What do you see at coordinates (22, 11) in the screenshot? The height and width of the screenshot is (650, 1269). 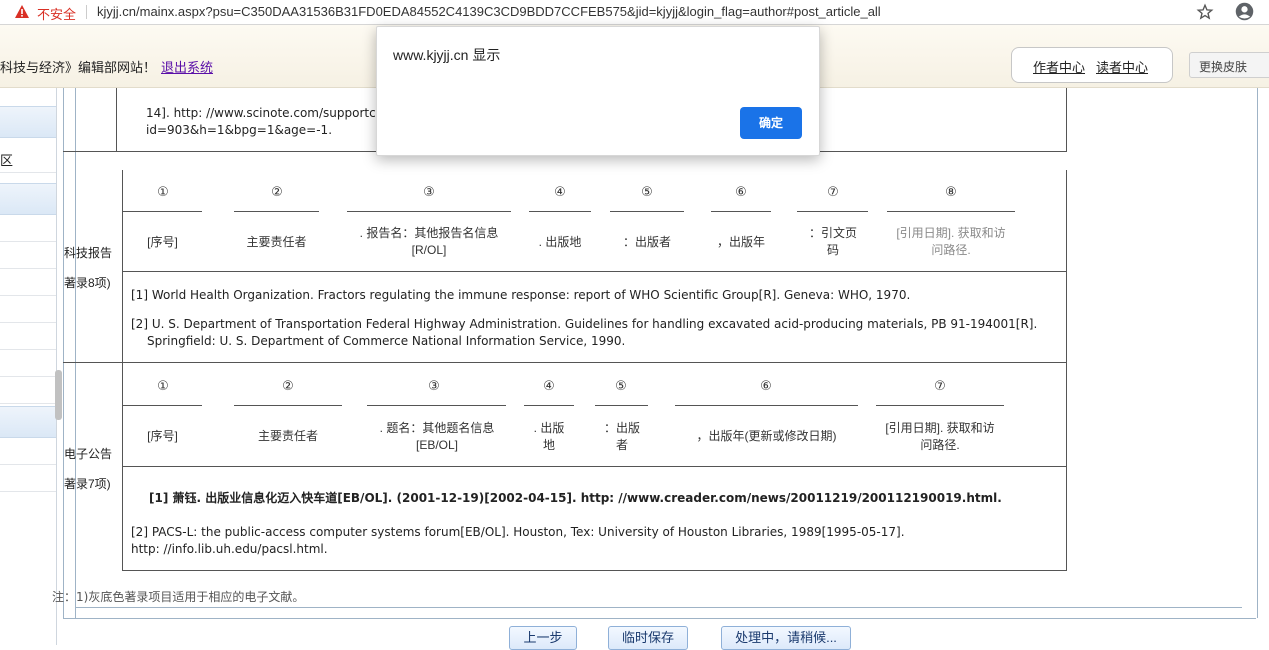 I see `warning-icon` at bounding box center [22, 11].